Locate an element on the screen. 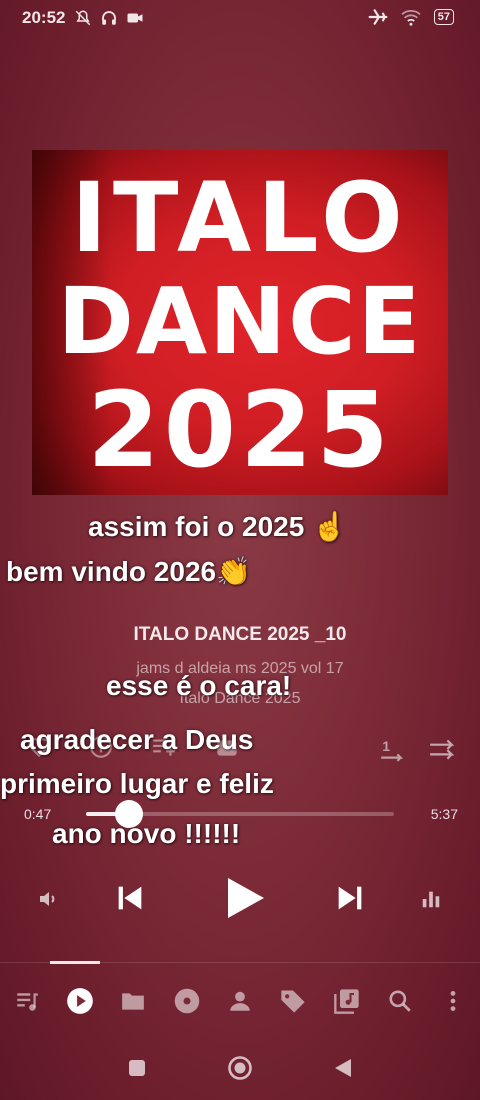 Image resolution: width=480 pixels, height=1100 pixels. system-nav-bar is located at coordinates (240, 1070).